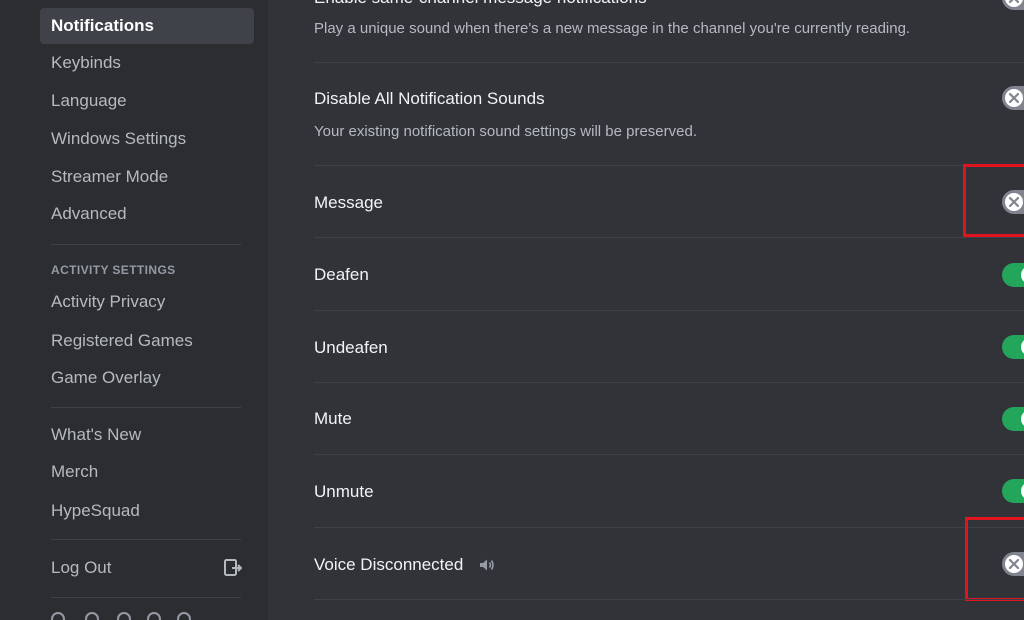  What do you see at coordinates (147, 378) in the screenshot?
I see `sidebar-item-game-overlay: Game Overlay` at bounding box center [147, 378].